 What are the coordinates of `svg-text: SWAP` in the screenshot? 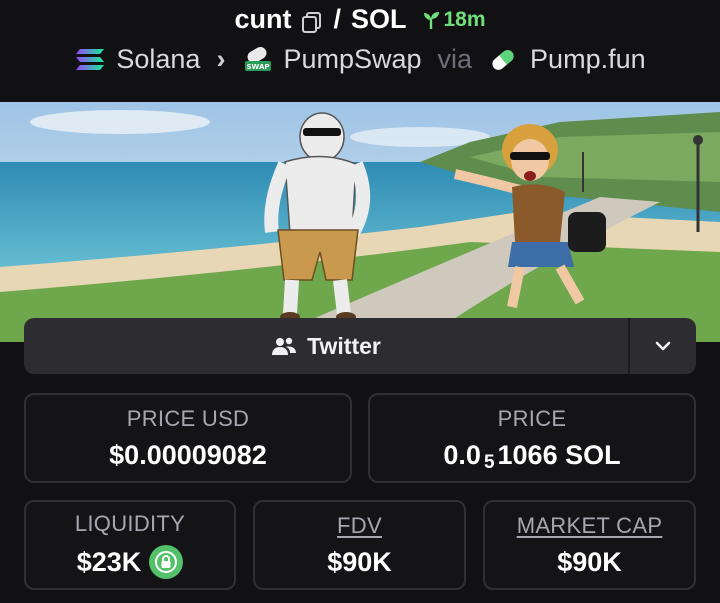 It's located at (258, 67).